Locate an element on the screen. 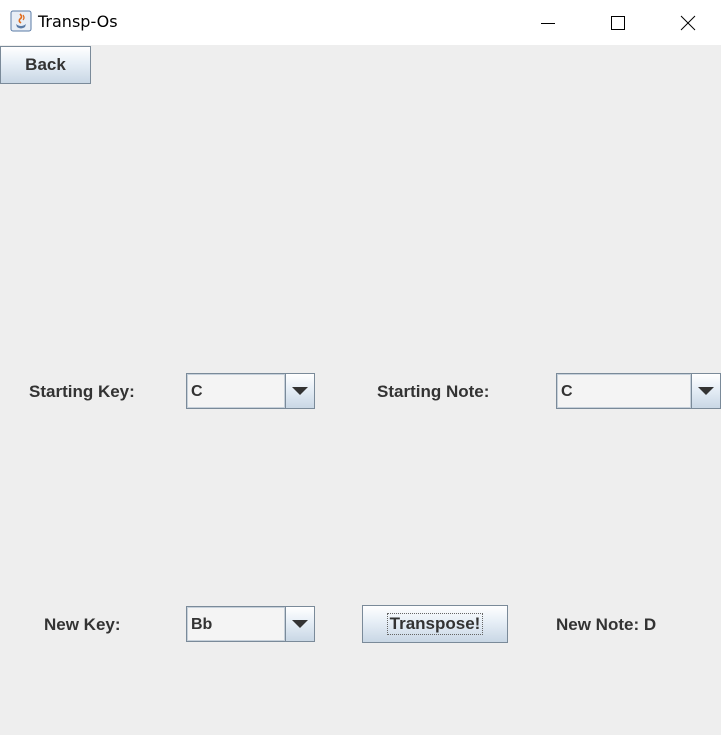  transpose-button: Transpose! is located at coordinates (435, 624).